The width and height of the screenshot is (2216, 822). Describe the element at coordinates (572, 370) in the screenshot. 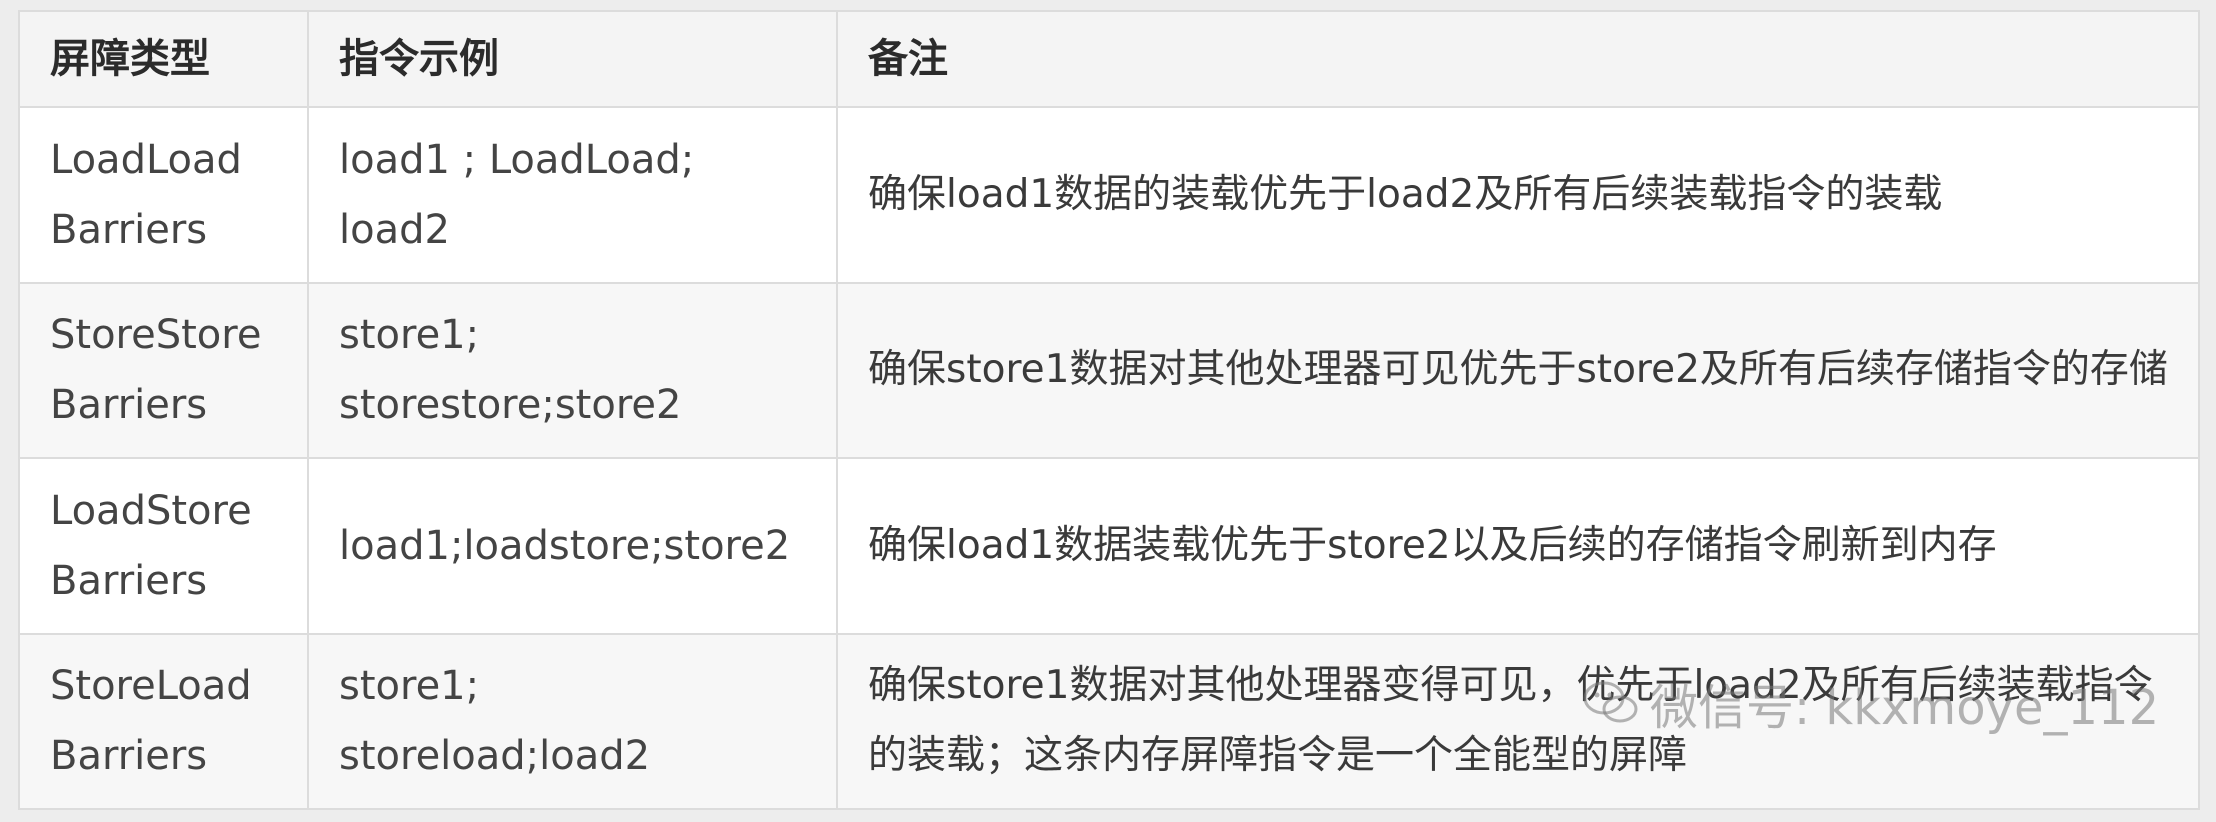

I see `instruction-example-cell: store1; storestore;store2` at that location.